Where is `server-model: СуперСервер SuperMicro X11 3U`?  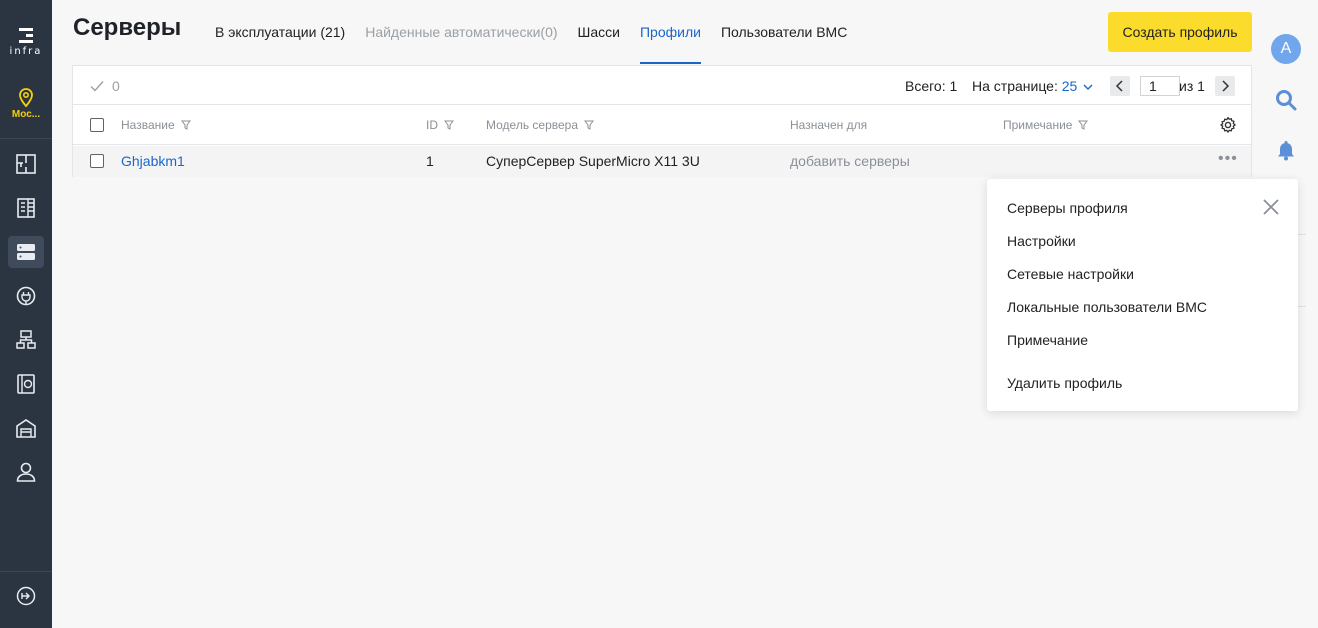 server-model: СуперСервер SuperMicro X11 3U is located at coordinates (593, 161).